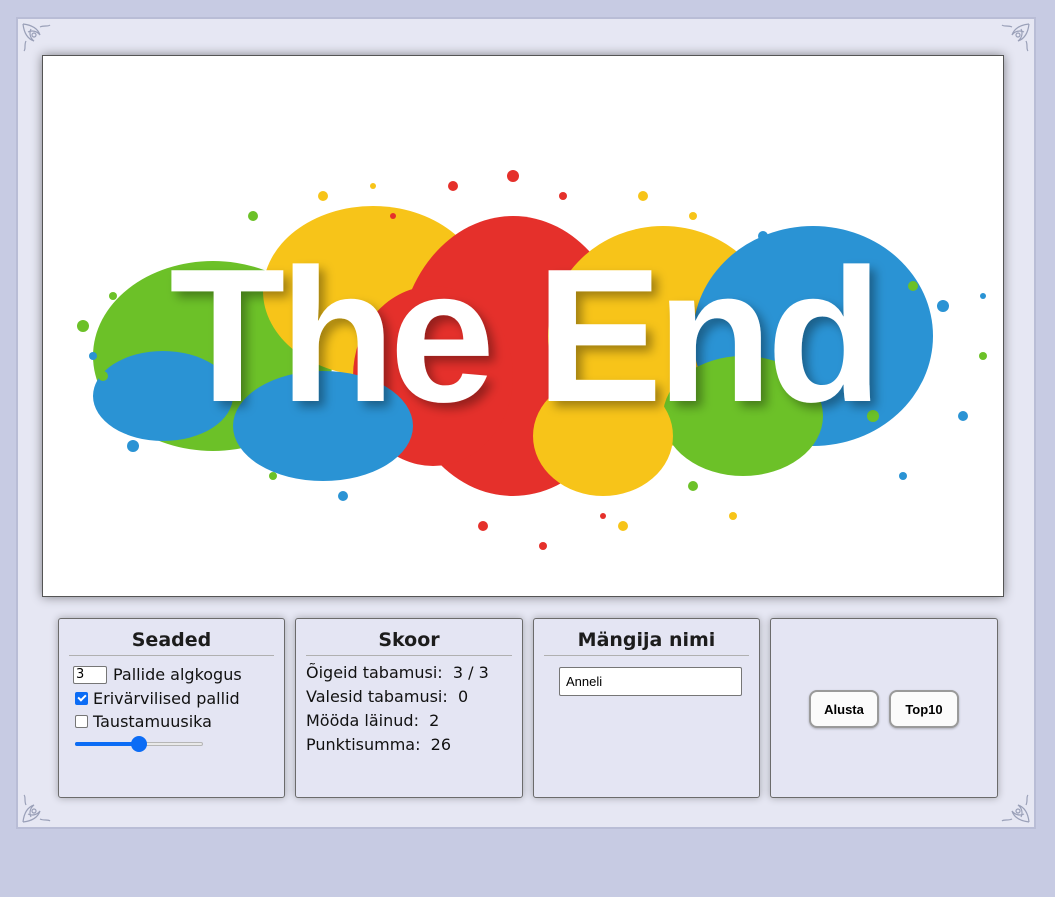  I want to click on volume-slider, so click(139, 744).